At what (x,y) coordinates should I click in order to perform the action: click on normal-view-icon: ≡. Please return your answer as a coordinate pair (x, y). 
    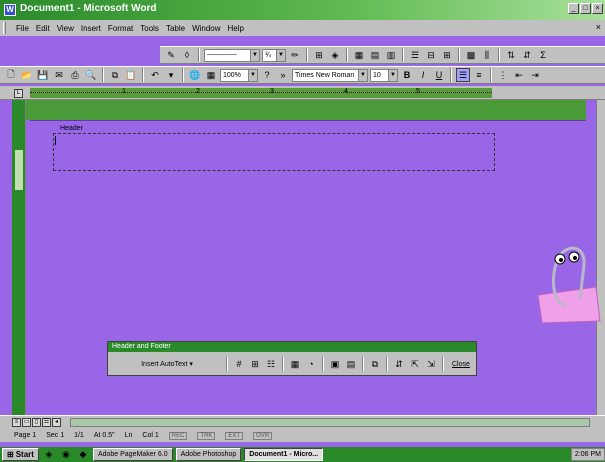
    Looking at the image, I should click on (16, 422).